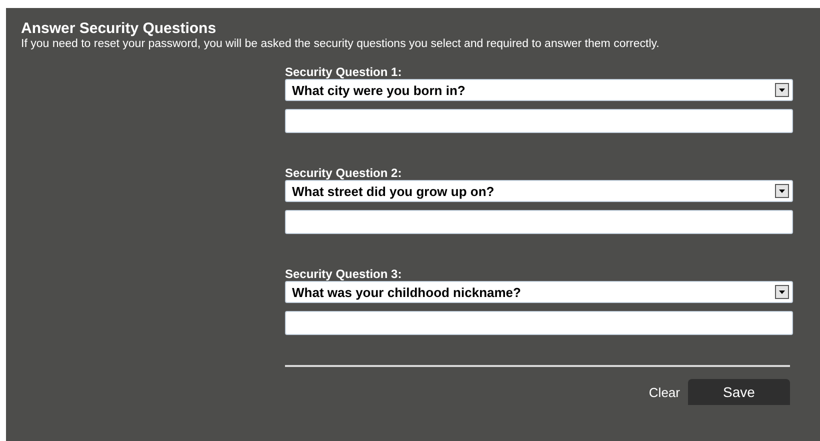  What do you see at coordinates (739, 392) in the screenshot?
I see `save-button: Save` at bounding box center [739, 392].